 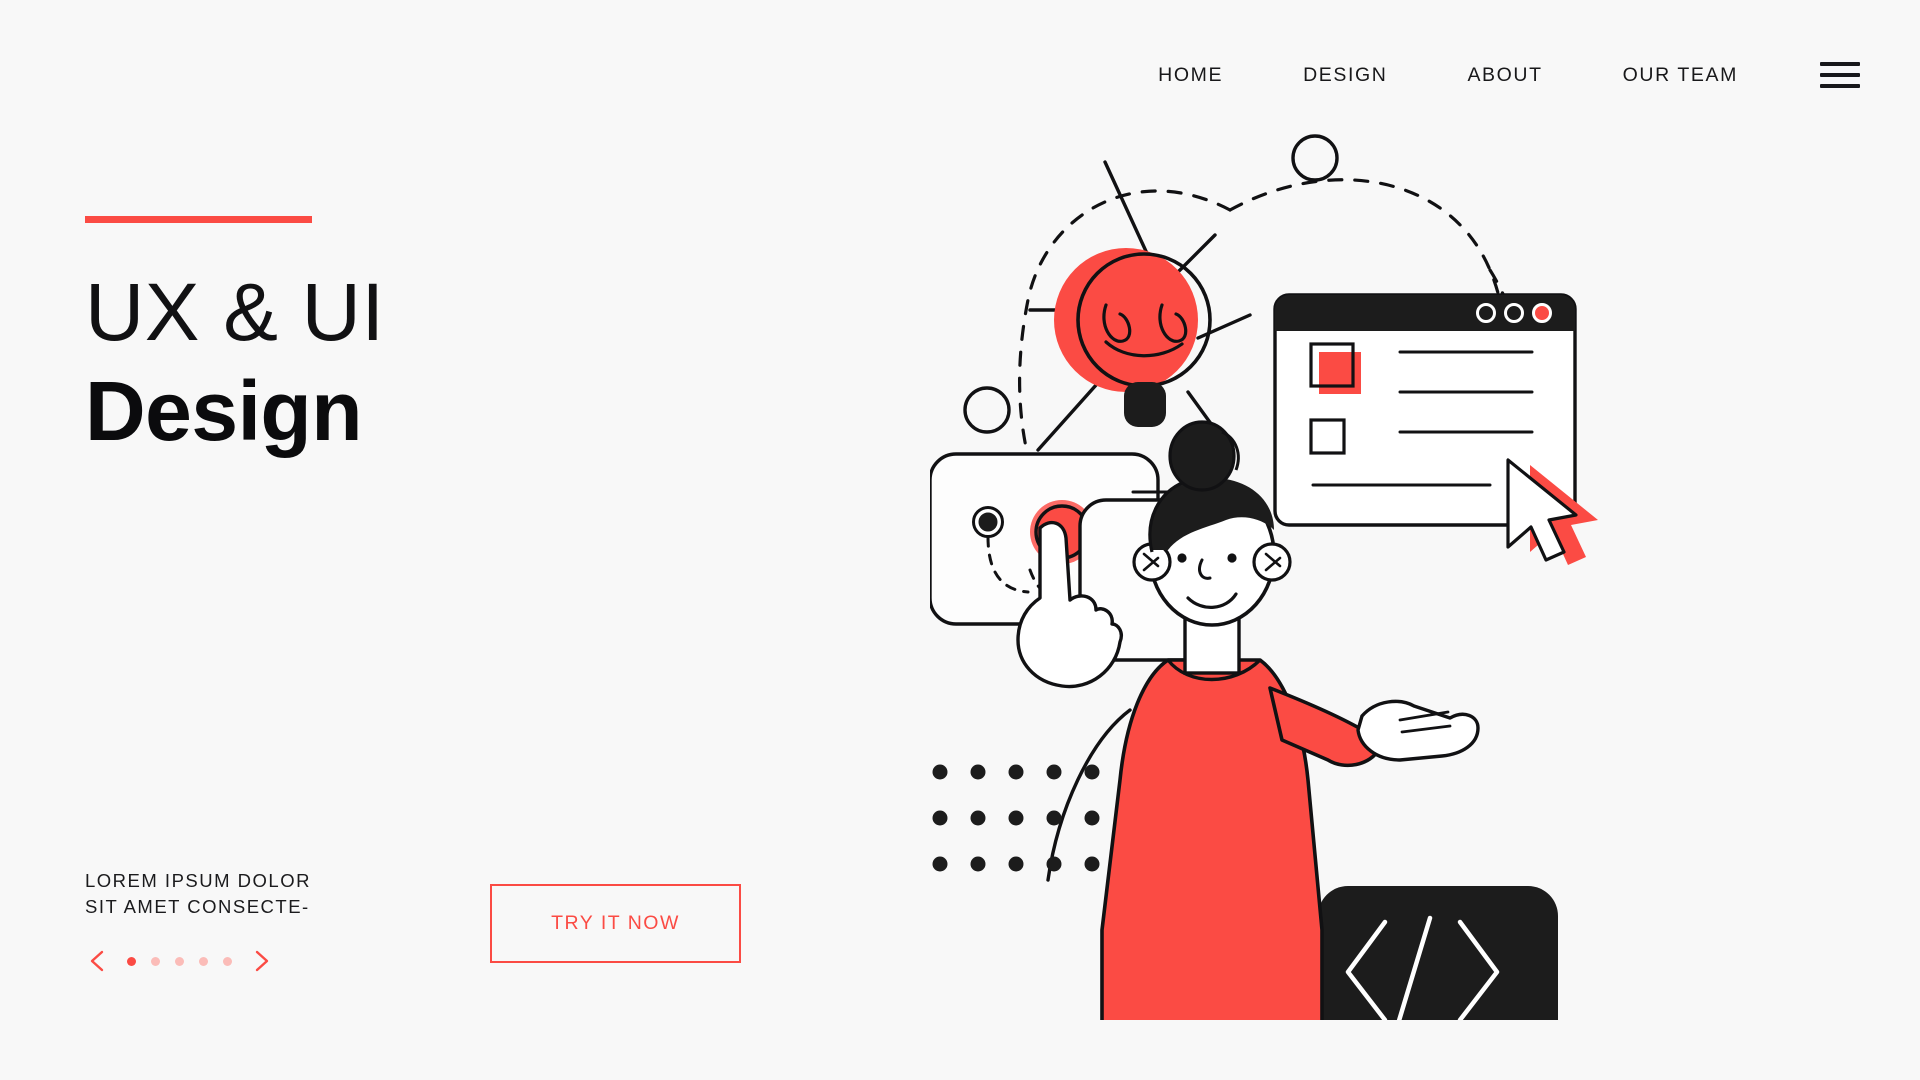 I want to click on chevron-right-icon, so click(x=261, y=961).